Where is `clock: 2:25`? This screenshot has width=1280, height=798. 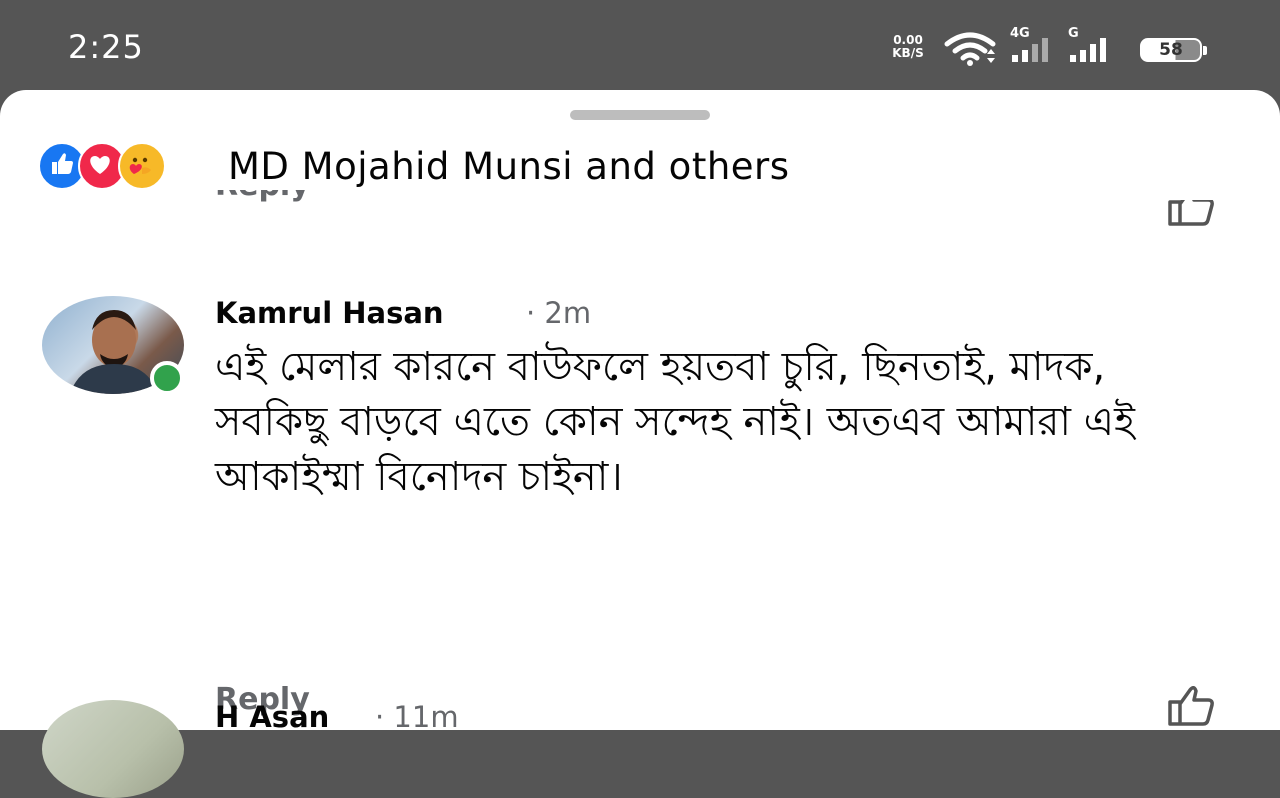 clock: 2:25 is located at coordinates (106, 47).